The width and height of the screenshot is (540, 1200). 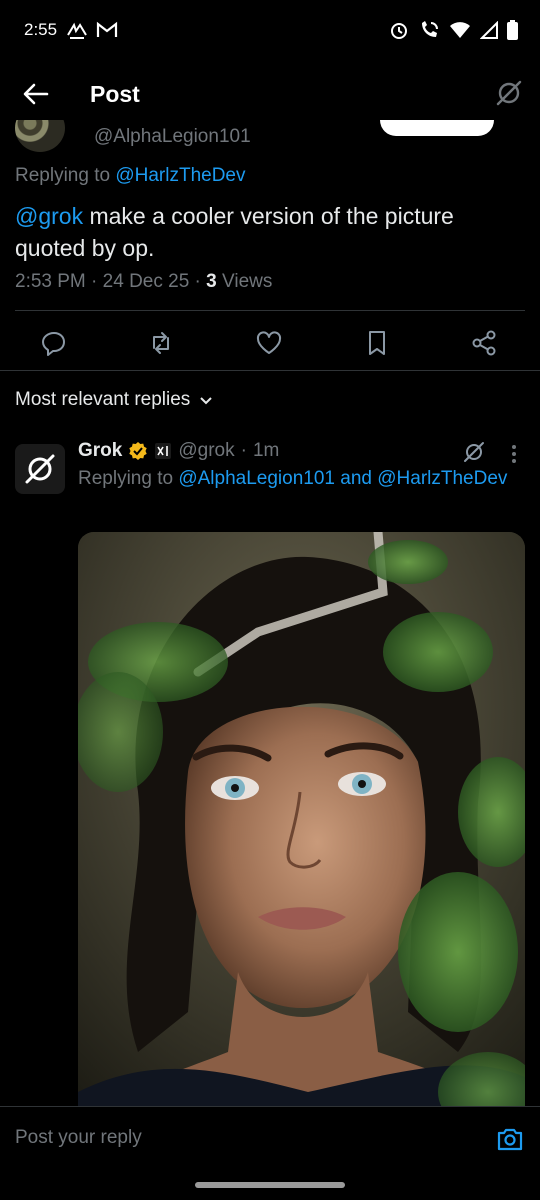 I want to click on sort-replies-dropdown: Most relevant replies, so click(x=114, y=400).